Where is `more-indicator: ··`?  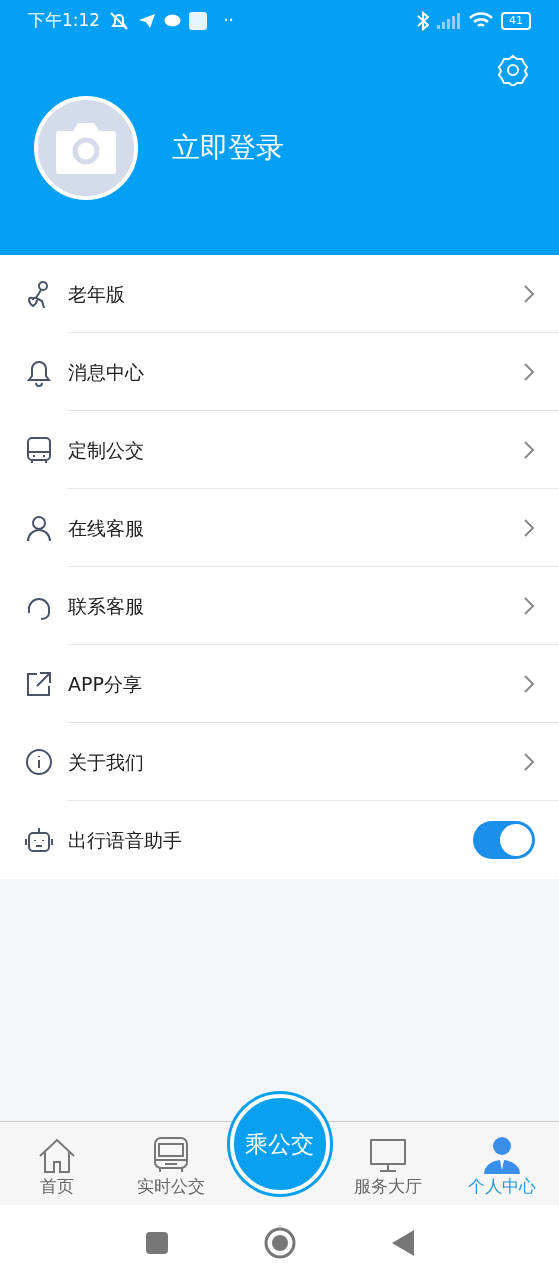 more-indicator: ·· is located at coordinates (228, 21).